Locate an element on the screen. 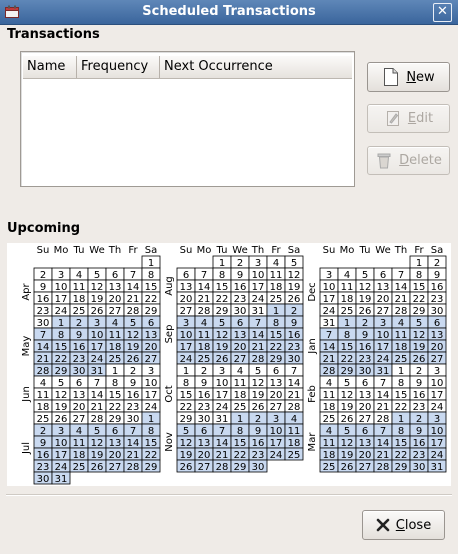 The width and height of the screenshot is (458, 554). title-bar: Scheduled Transactions ✕ is located at coordinates (229, 12).